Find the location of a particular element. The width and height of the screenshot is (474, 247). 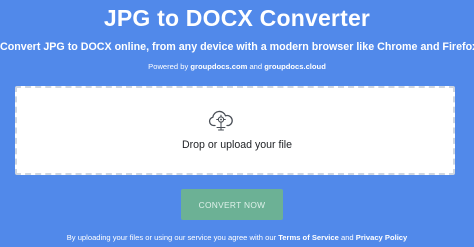

powered-by-and: and is located at coordinates (256, 66).